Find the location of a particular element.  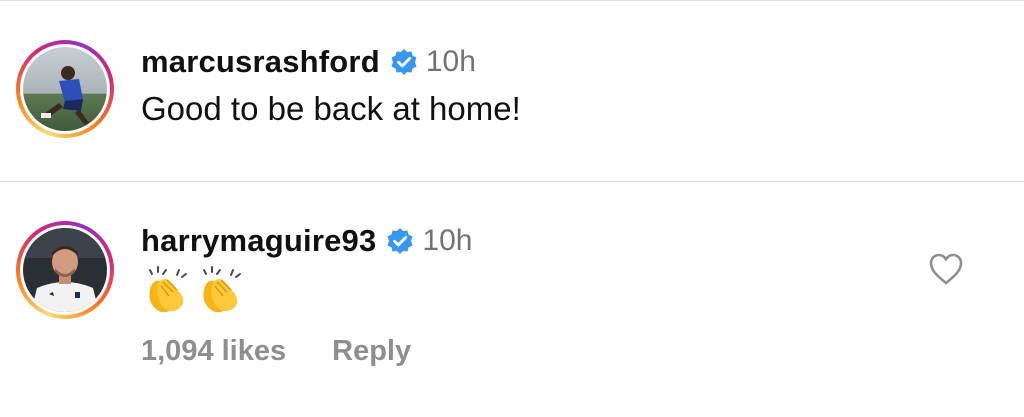

likes-count: 1,094 likes is located at coordinates (213, 351).